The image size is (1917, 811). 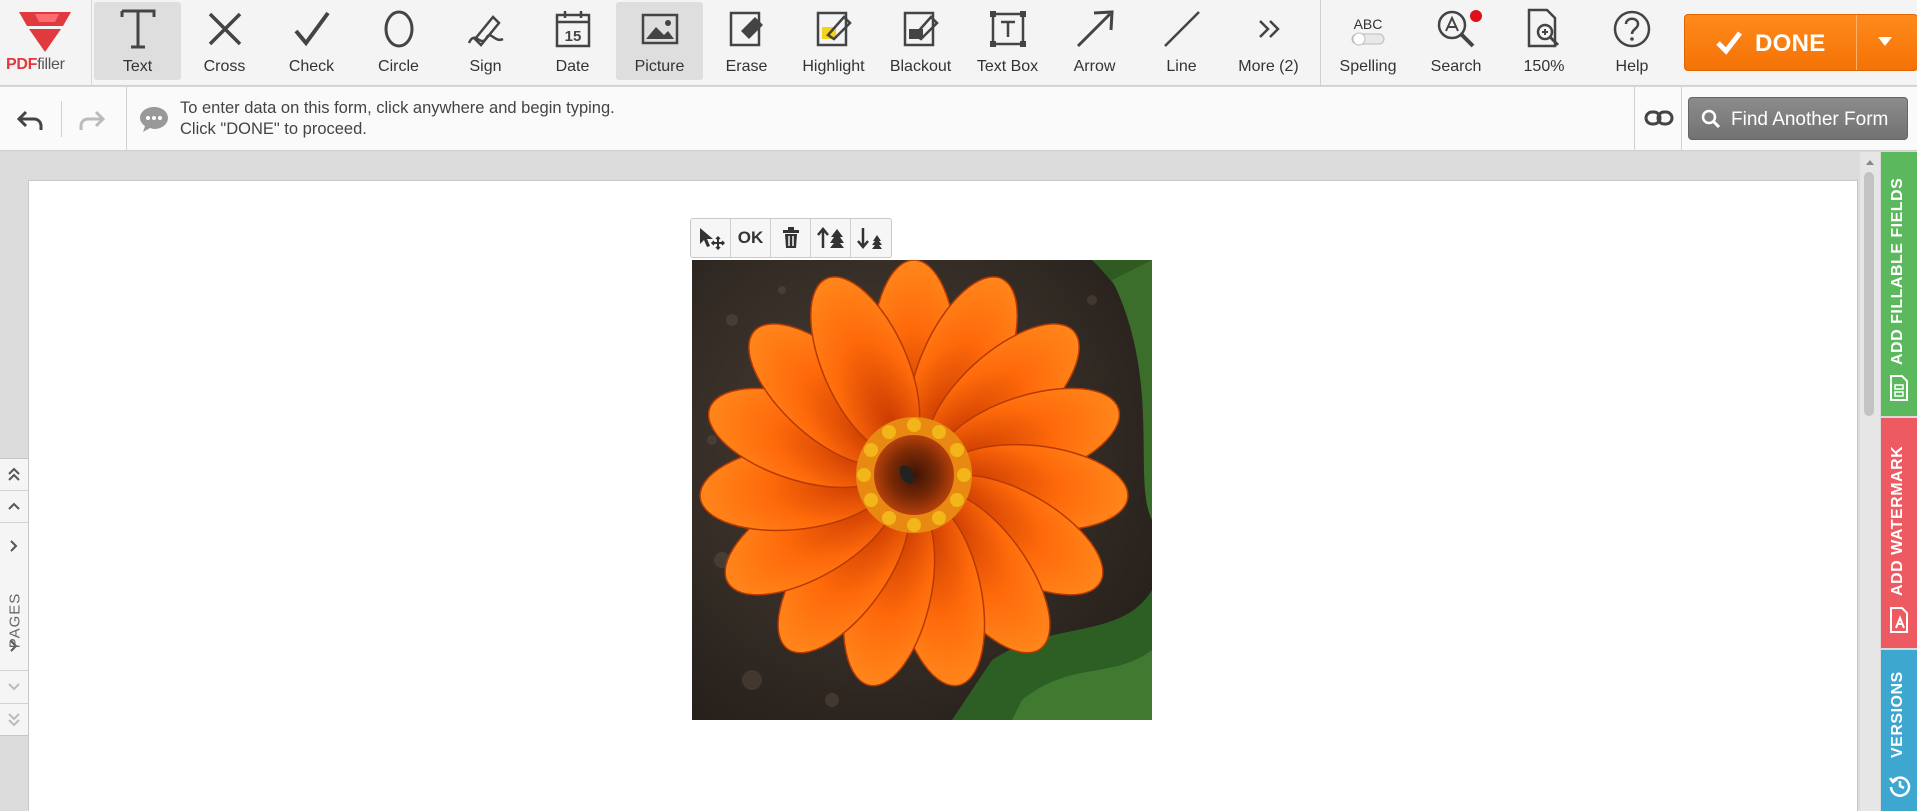 What do you see at coordinates (22, 64) in the screenshot?
I see `logo-text-pdf: PDF` at bounding box center [22, 64].